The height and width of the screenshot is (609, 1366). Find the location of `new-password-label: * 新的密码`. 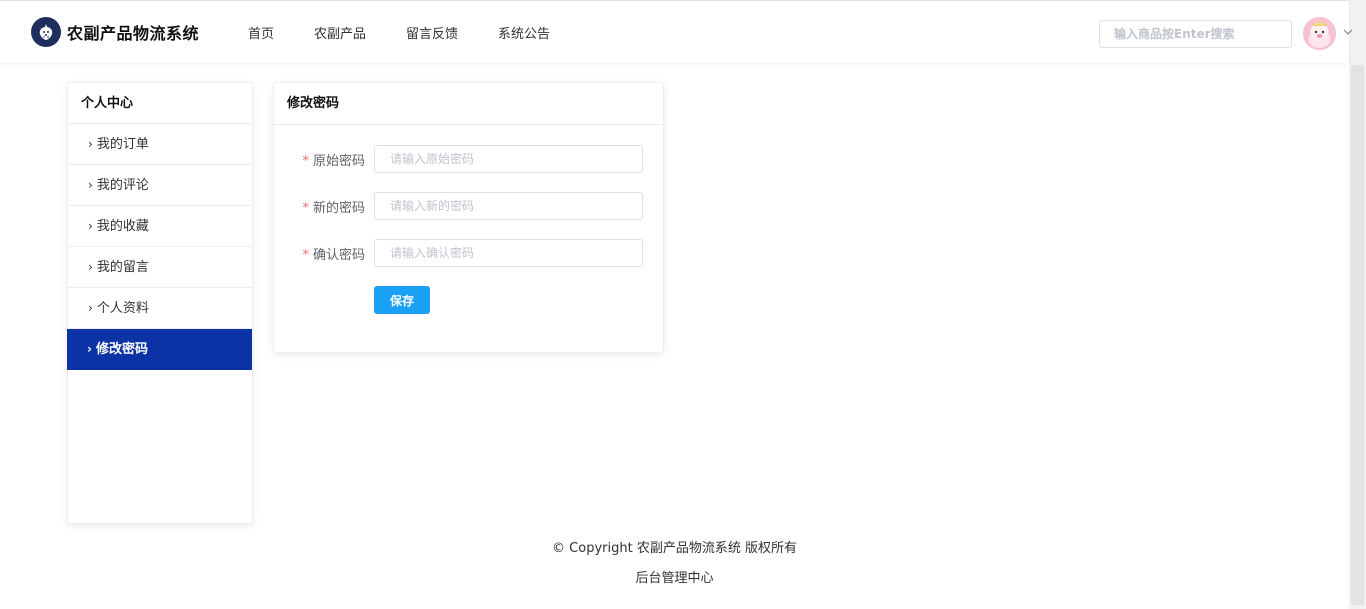

new-password-label: * 新的密码 is located at coordinates (333, 206).